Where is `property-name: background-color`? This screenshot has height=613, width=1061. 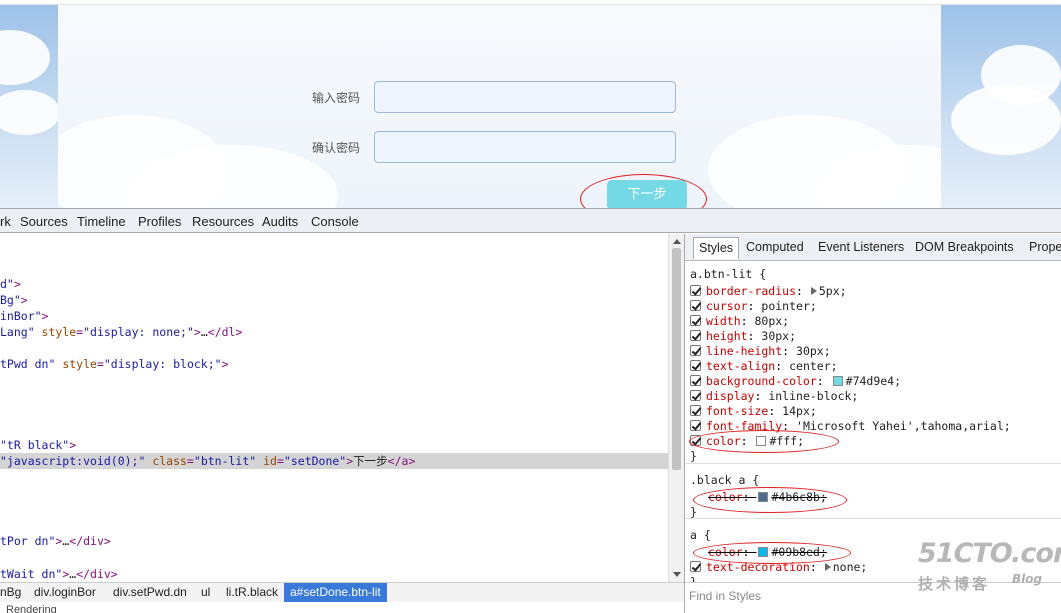 property-name: background-color is located at coordinates (761, 381).